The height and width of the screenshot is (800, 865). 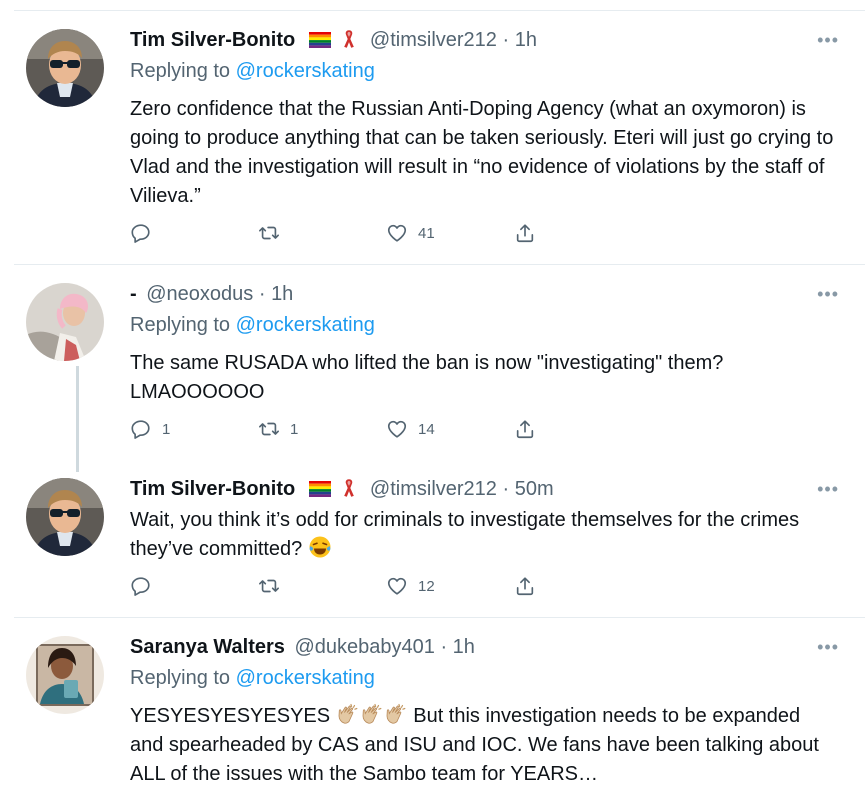 What do you see at coordinates (230, 716) in the screenshot?
I see `tweet-text-part-1: YESYESYESYESYES` at bounding box center [230, 716].